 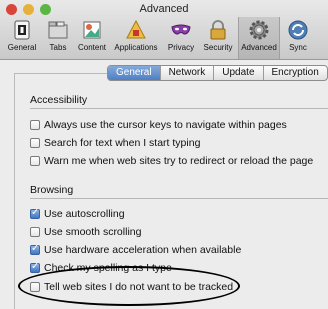 What do you see at coordinates (58, 30) in the screenshot?
I see `tabs-icon` at bounding box center [58, 30].